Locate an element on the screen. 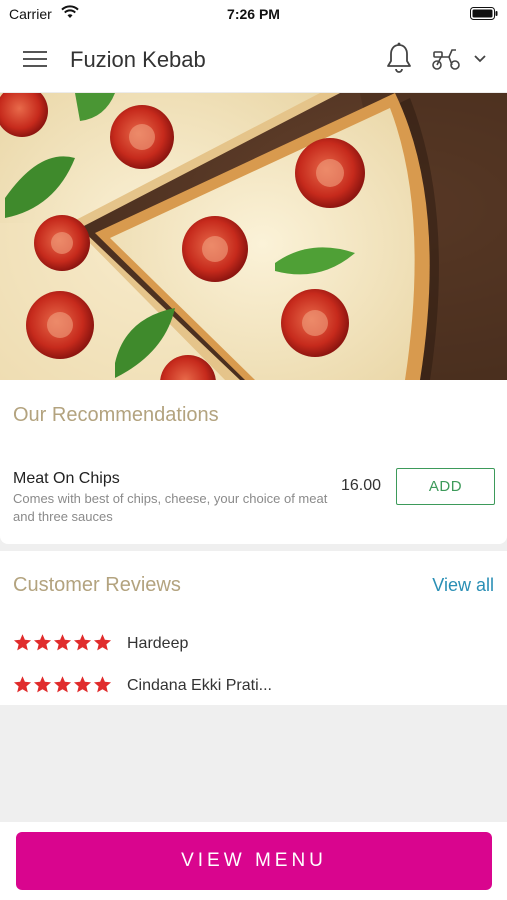 The width and height of the screenshot is (507, 900). app-title: Fuzion Kebab is located at coordinates (138, 59).